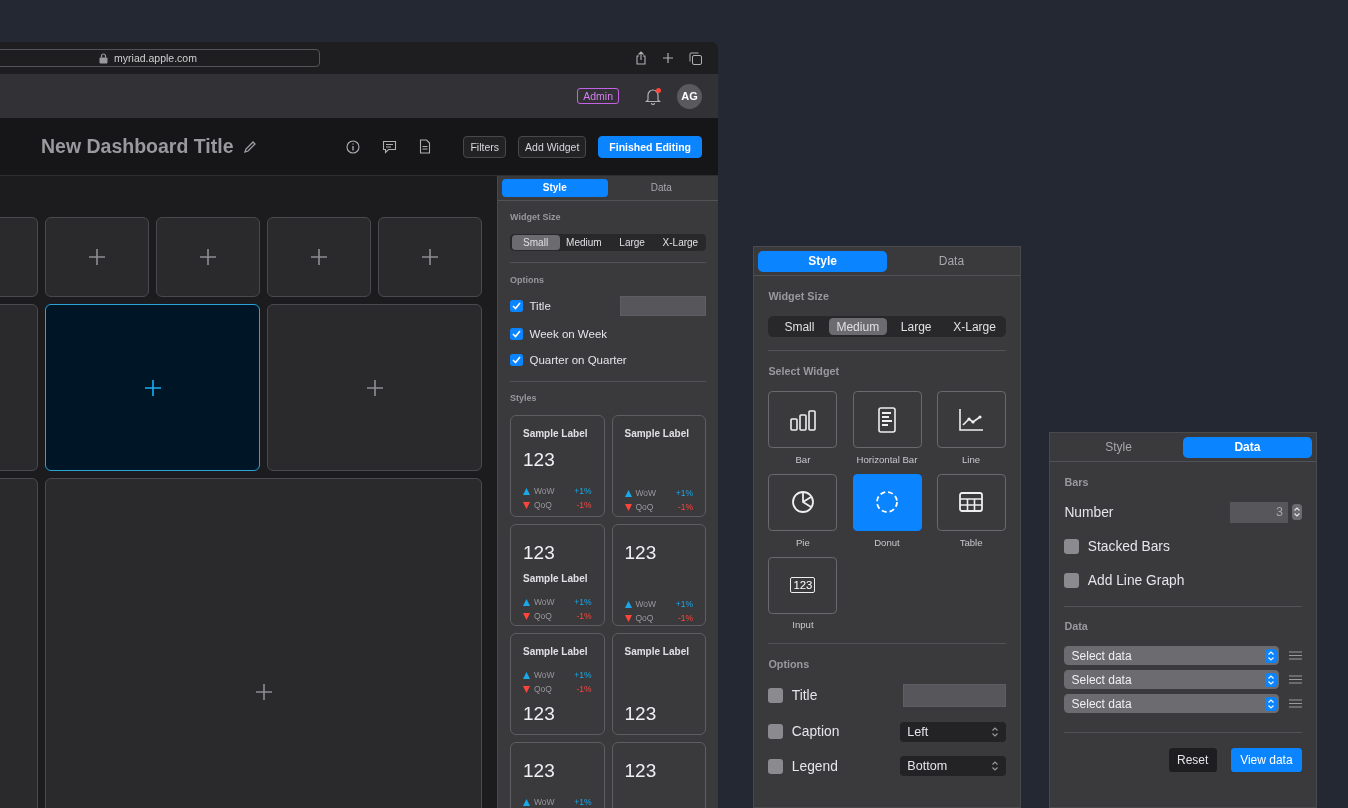 The height and width of the screenshot is (808, 1348). Describe the element at coordinates (557, 684) in the screenshot. I see `style-preview-card: Sample Label WoW +1% QoQ -1% 123` at that location.